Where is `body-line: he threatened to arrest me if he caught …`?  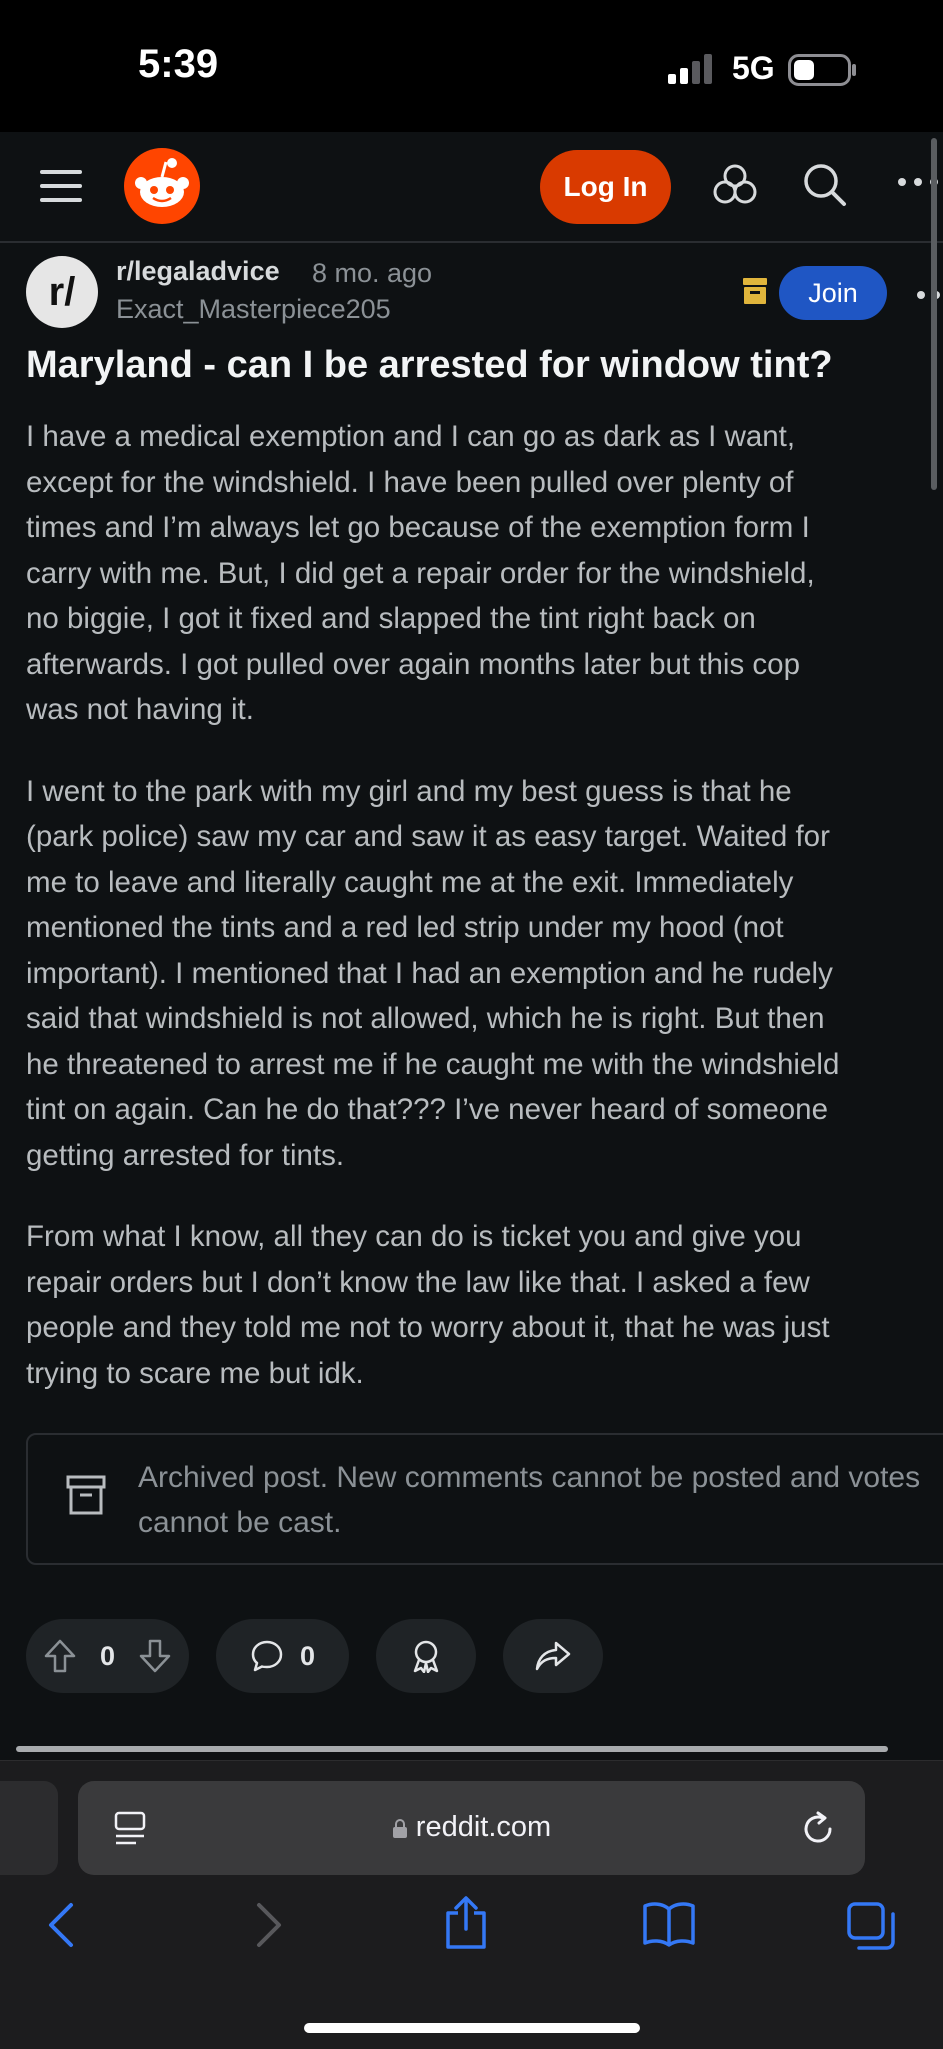 body-line: he threatened to arrest me if he caught … is located at coordinates (433, 1064).